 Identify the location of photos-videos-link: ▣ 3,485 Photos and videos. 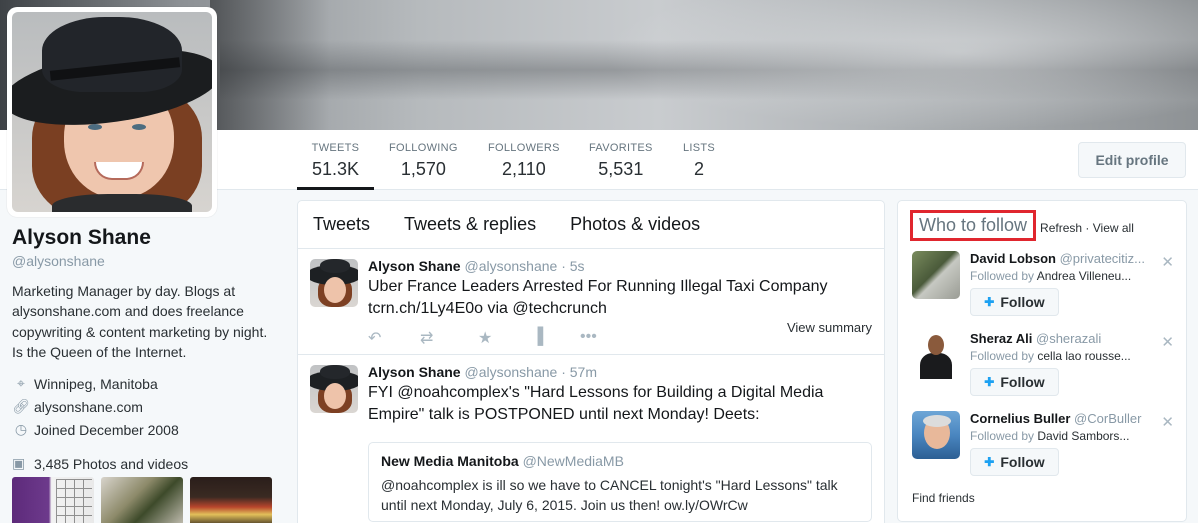
(147, 463).